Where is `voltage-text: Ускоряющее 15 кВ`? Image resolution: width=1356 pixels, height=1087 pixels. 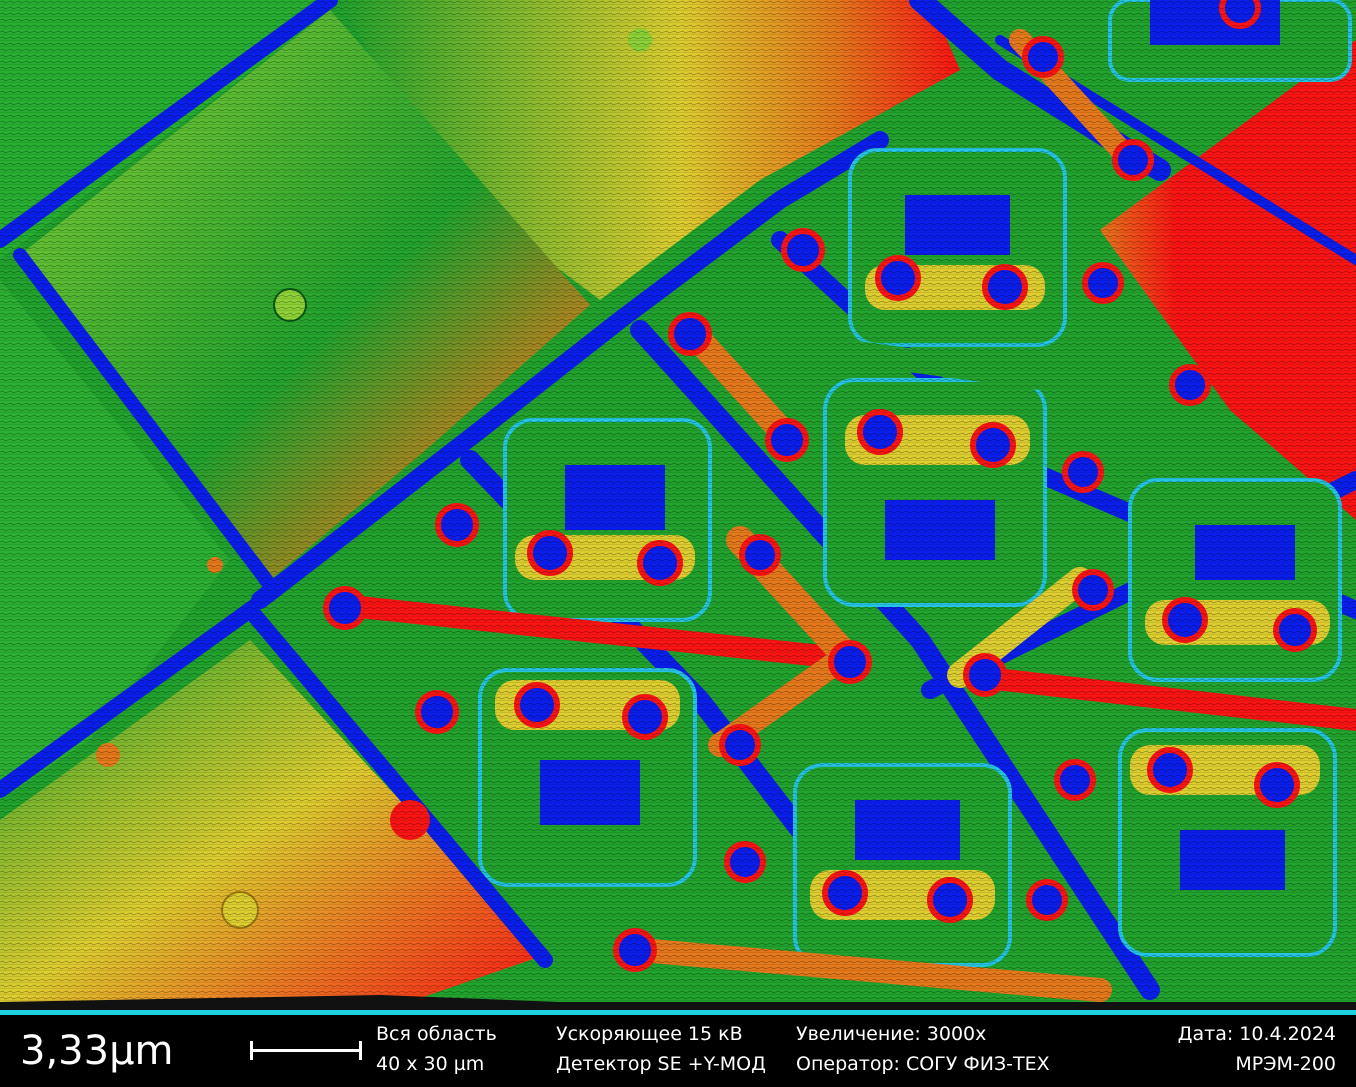 voltage-text: Ускоряющее 15 кВ is located at coordinates (649, 1034).